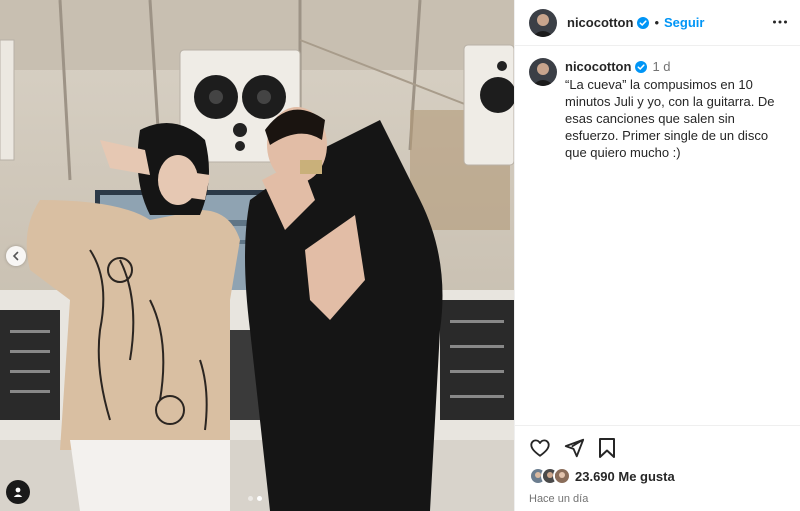 The width and height of the screenshot is (800, 511). I want to click on bookmark-icon, so click(607, 448).